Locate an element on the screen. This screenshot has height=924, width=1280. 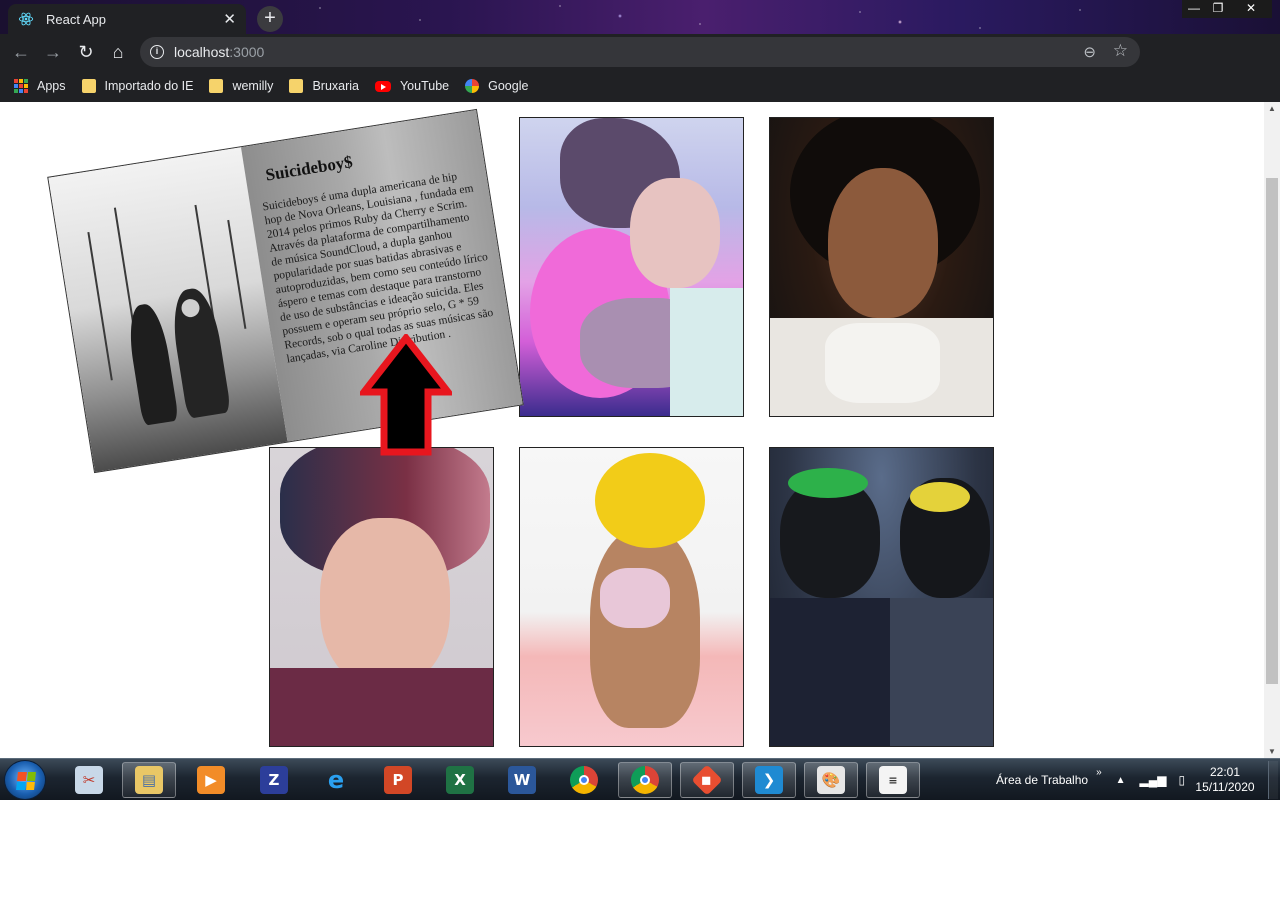
reload-icon: ↻ is located at coordinates (86, 52).